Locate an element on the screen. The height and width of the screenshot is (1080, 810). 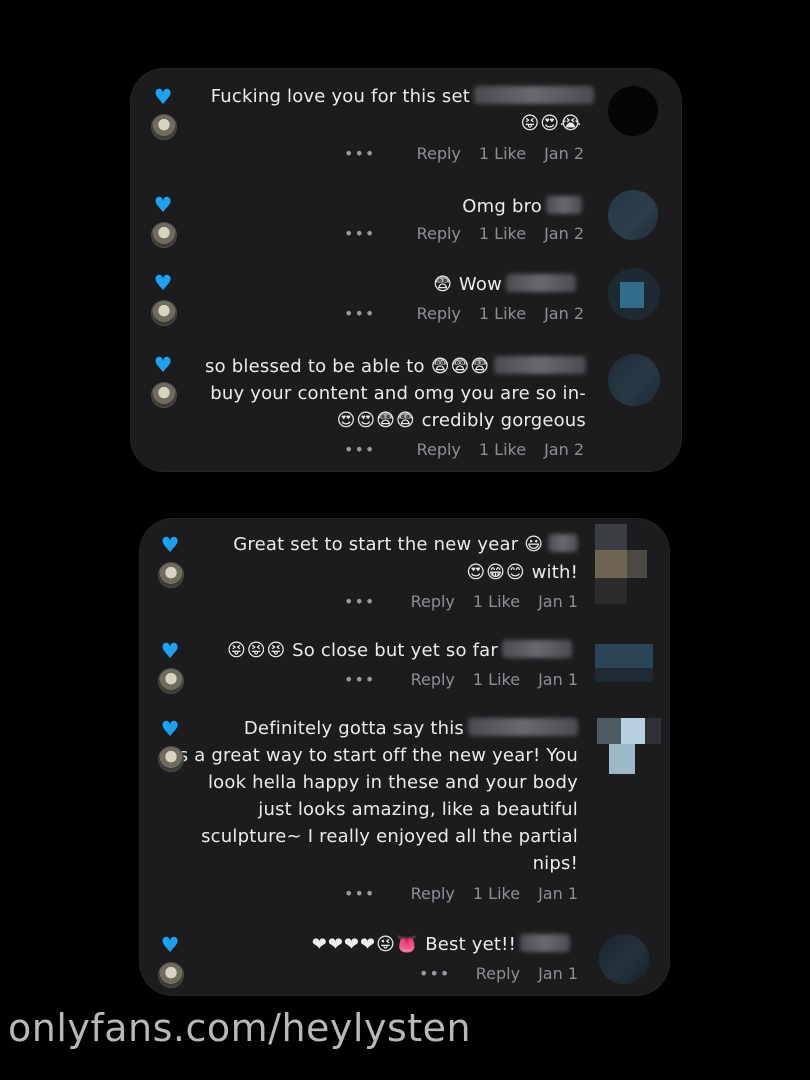
comment-text-line: 😍😍😨😨 credibly gorgeous is located at coordinates (461, 420).